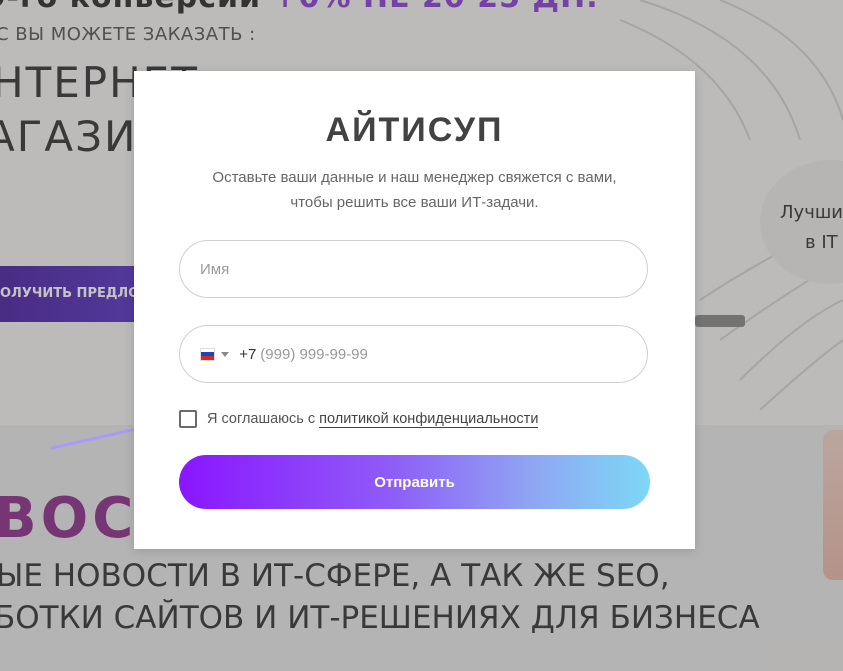 The width and height of the screenshot is (843, 671). Describe the element at coordinates (208, 354) in the screenshot. I see `russia-flag-icon` at that location.